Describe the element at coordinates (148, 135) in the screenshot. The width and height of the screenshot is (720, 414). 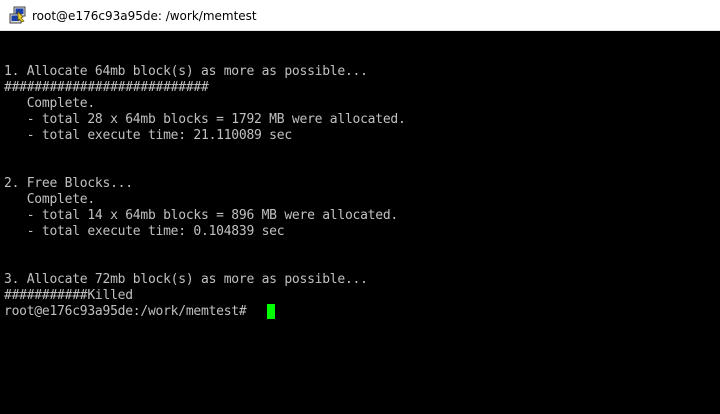
I see `terminal-line: - total execute time: 21.110089 sec` at that location.